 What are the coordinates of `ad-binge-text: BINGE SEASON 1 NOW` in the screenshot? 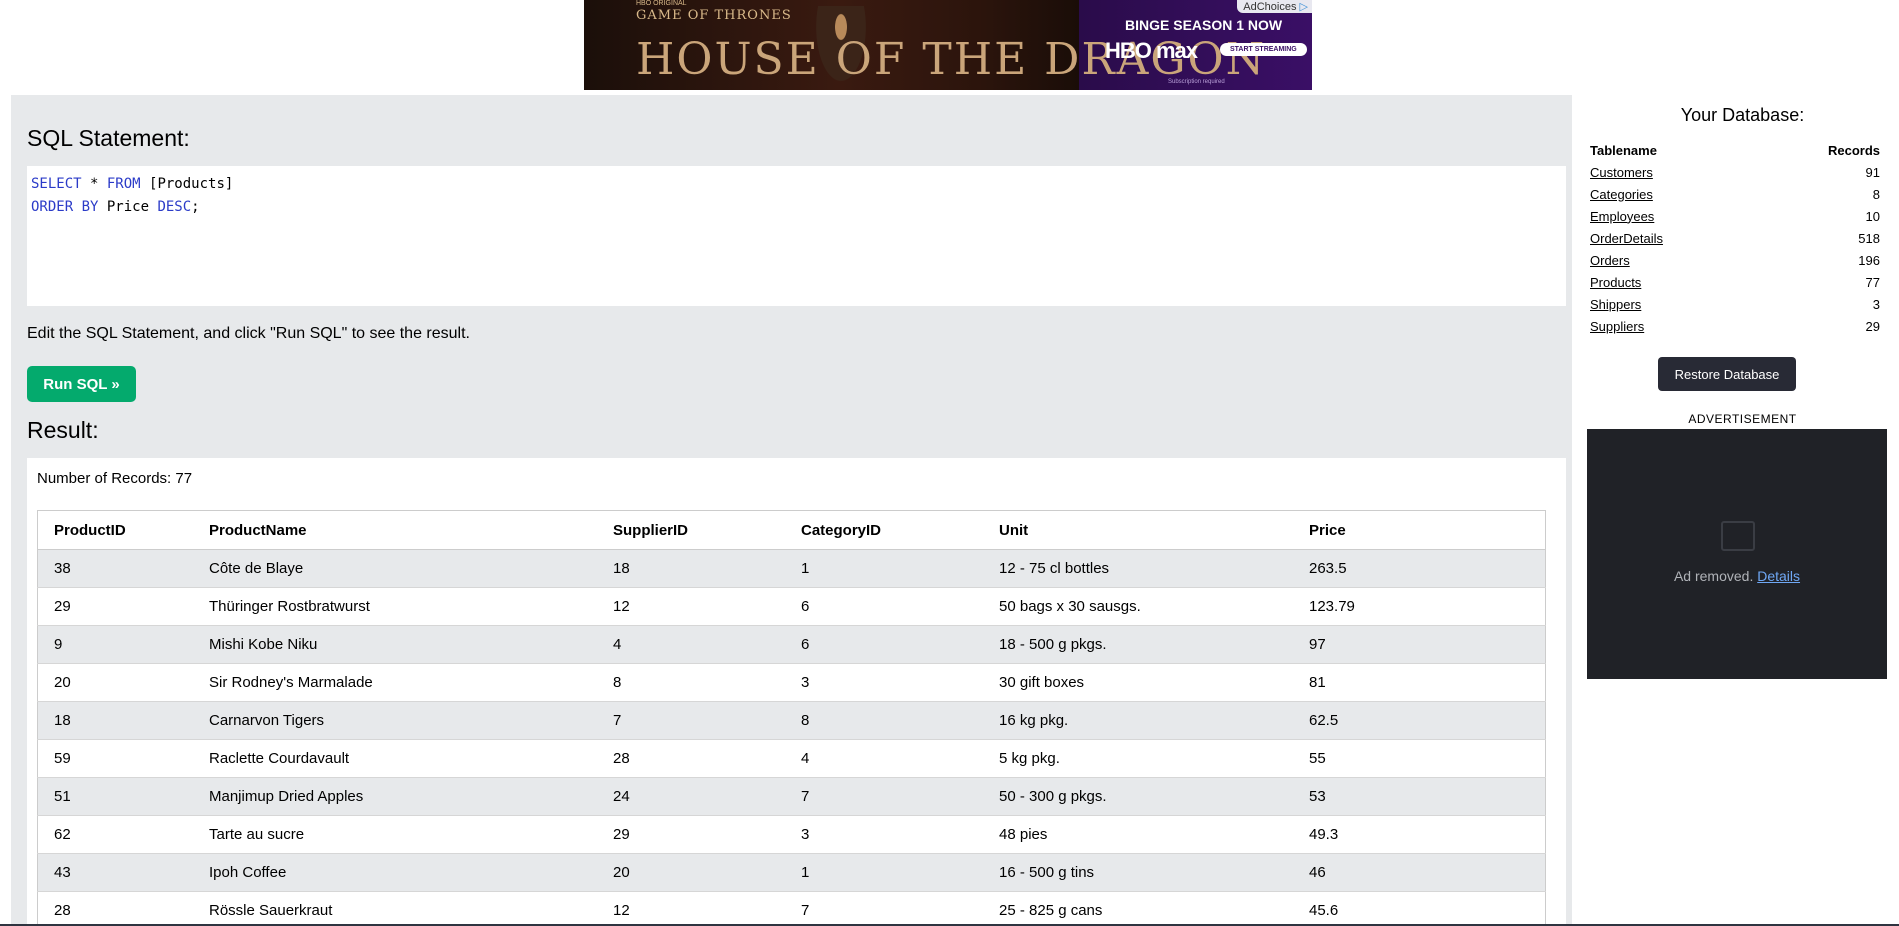 It's located at (1204, 25).